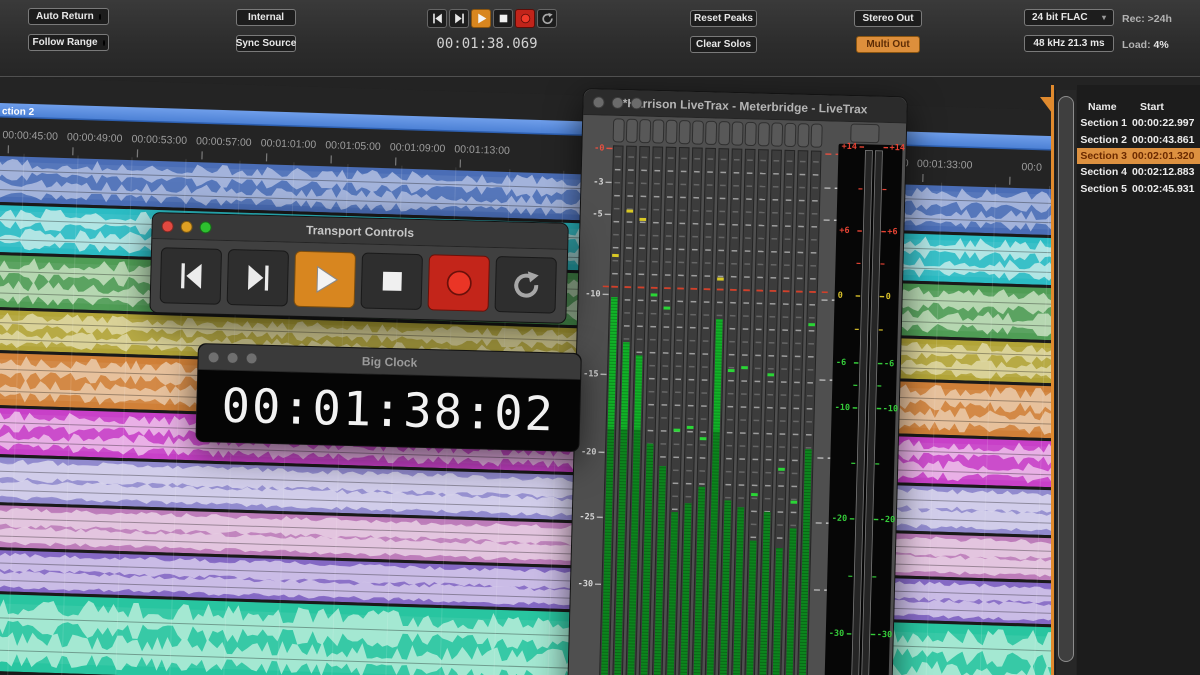 The height and width of the screenshot is (675, 1200). What do you see at coordinates (1163, 123) in the screenshot?
I see `section-start-time: 00:00:22.997` at bounding box center [1163, 123].